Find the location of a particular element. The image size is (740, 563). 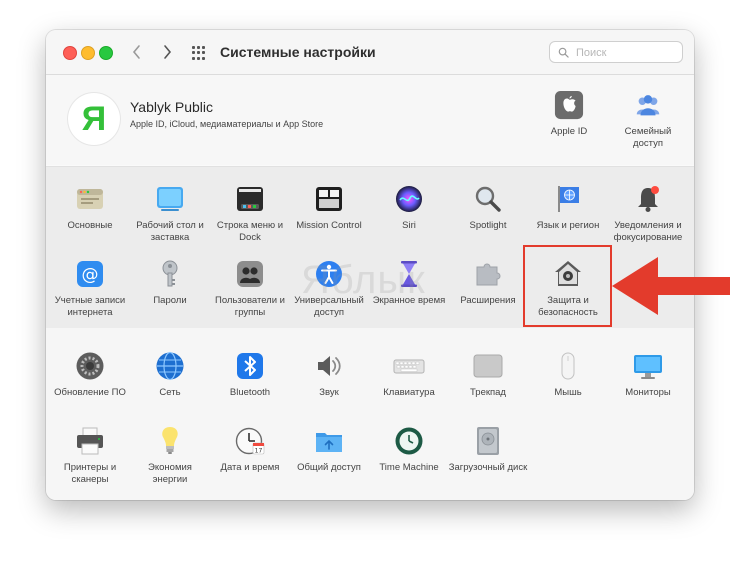

pref-trackpad: Трекпад is located at coordinates (488, 374).